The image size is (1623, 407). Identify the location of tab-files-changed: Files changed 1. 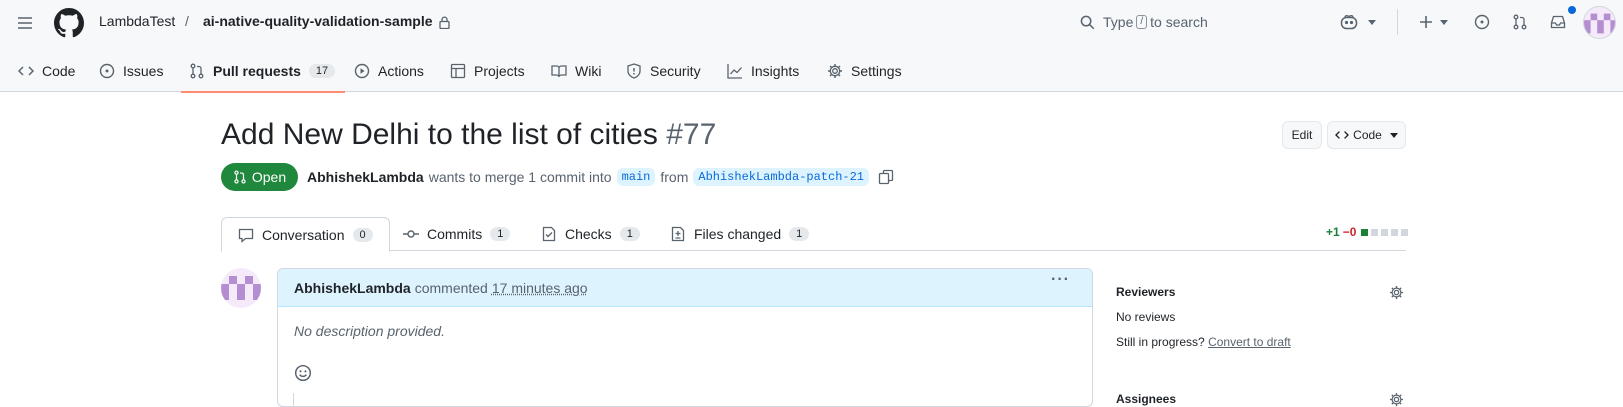
(740, 234).